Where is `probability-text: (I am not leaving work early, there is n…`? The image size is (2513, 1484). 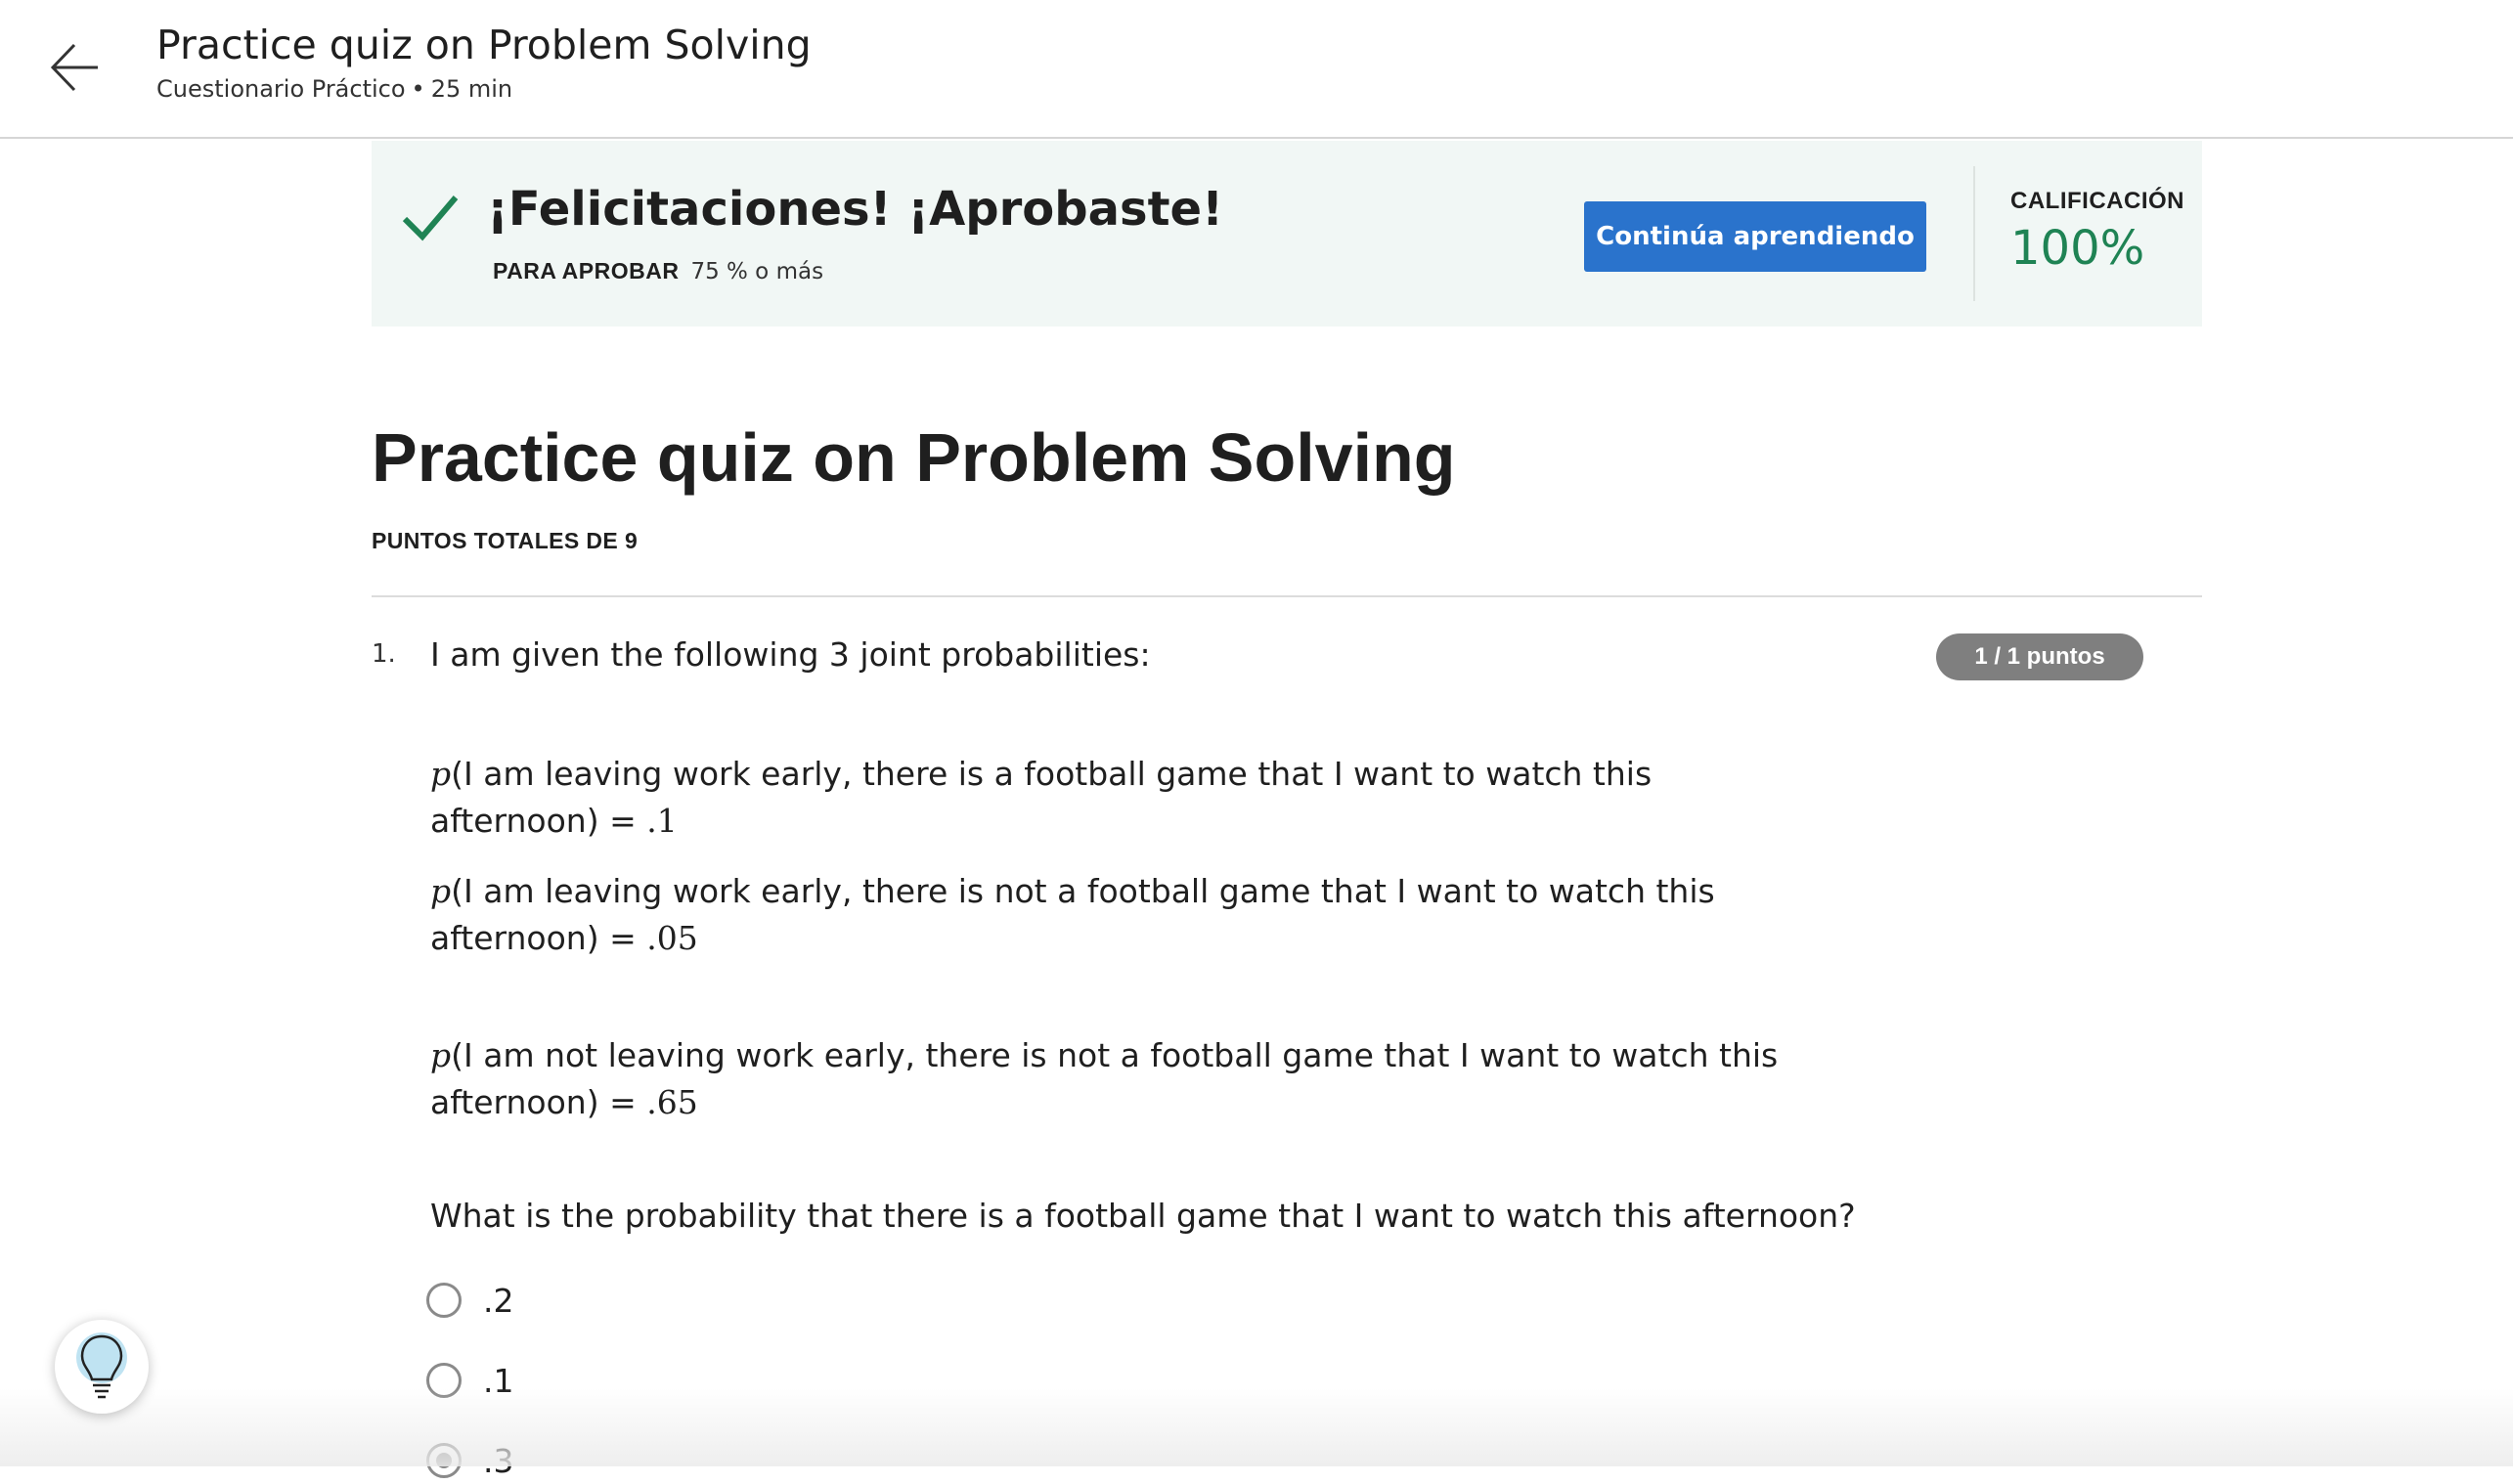
probability-text: (I am not leaving work early, there is n… is located at coordinates (1104, 1078).